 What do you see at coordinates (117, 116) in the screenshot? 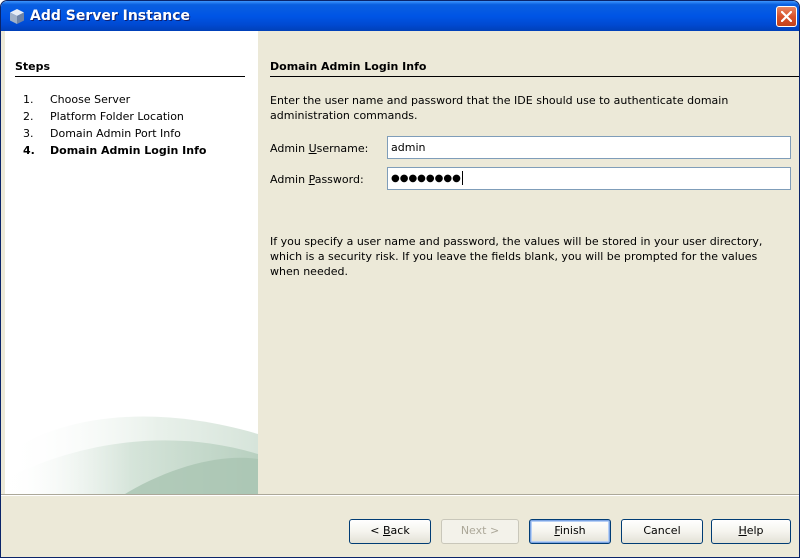
I see `step-label: Platform Folder Location` at bounding box center [117, 116].